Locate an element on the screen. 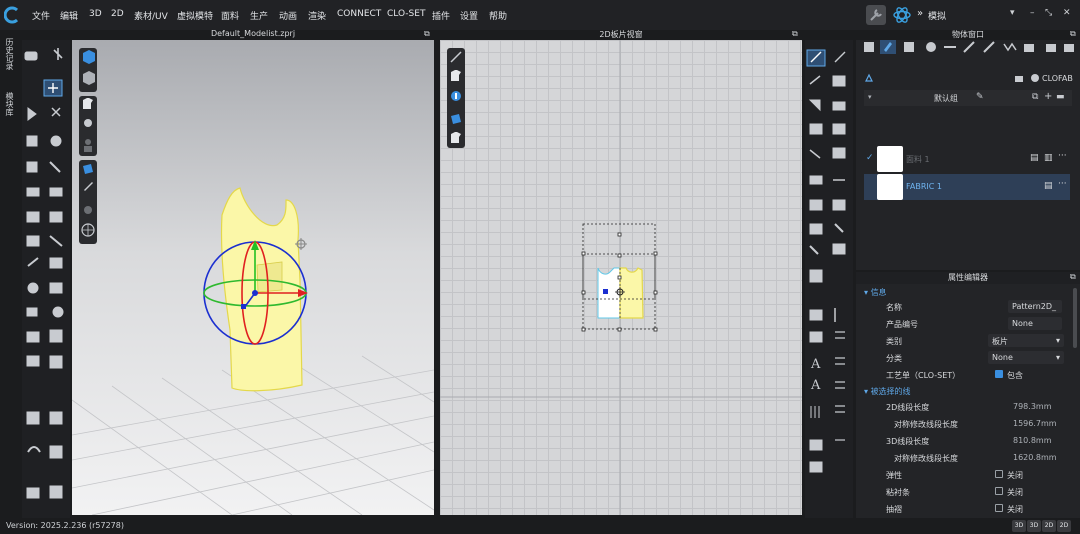 This screenshot has height=534, width=1080. menu-edit: 编辑 is located at coordinates (69, 15).